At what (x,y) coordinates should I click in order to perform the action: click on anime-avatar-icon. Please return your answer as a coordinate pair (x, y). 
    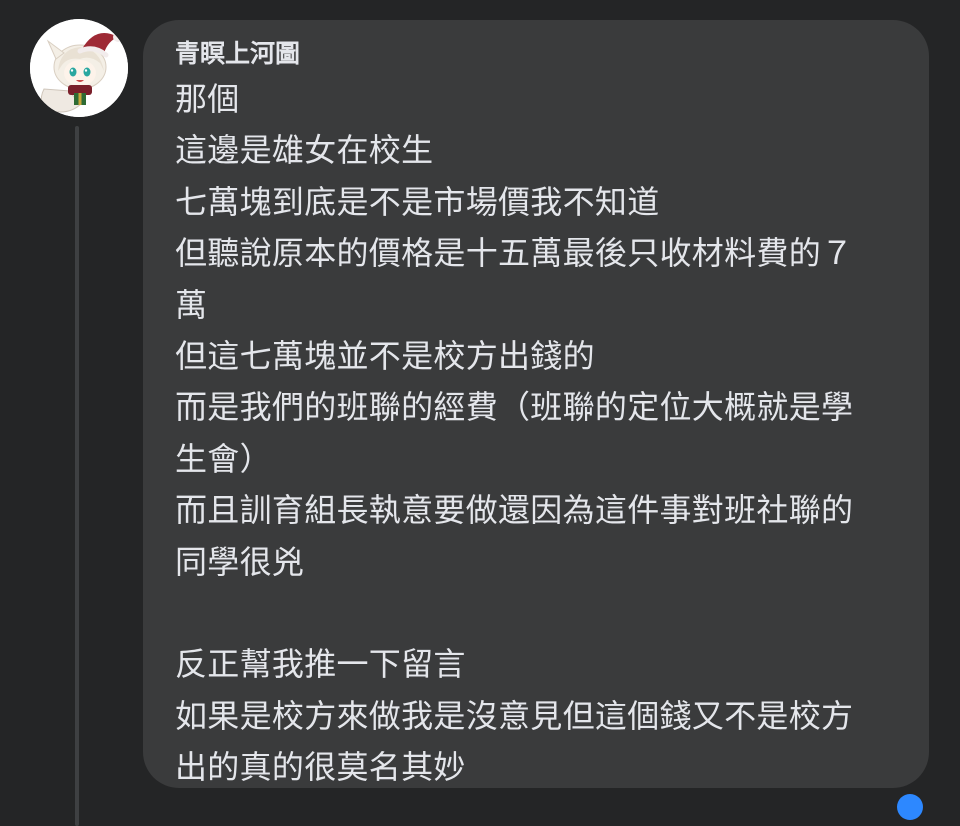
    Looking at the image, I should click on (79, 68).